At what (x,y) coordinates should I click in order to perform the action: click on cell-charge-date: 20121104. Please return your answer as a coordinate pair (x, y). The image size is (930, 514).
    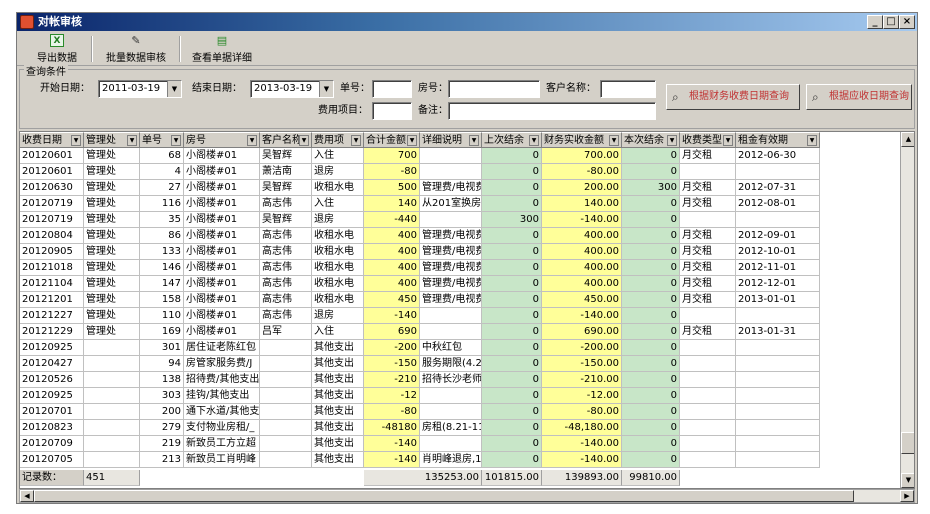
    Looking at the image, I should click on (52, 284).